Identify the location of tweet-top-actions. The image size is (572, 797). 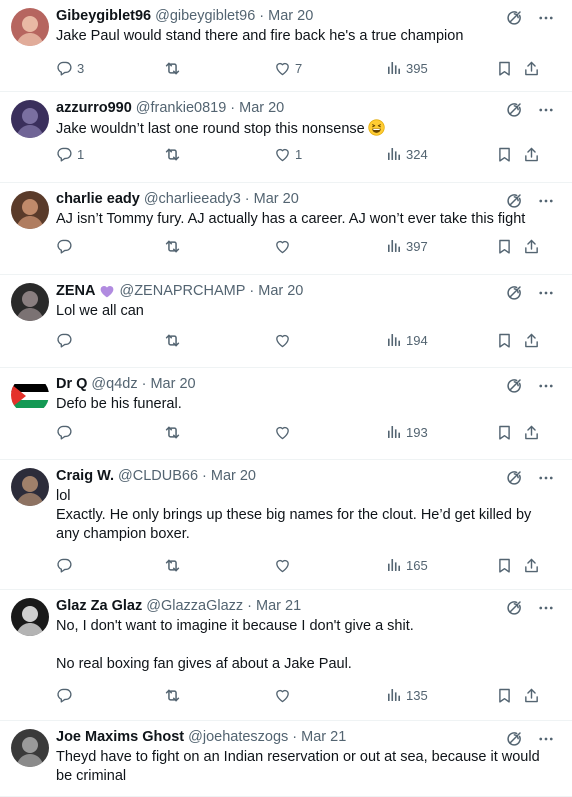
(530, 386).